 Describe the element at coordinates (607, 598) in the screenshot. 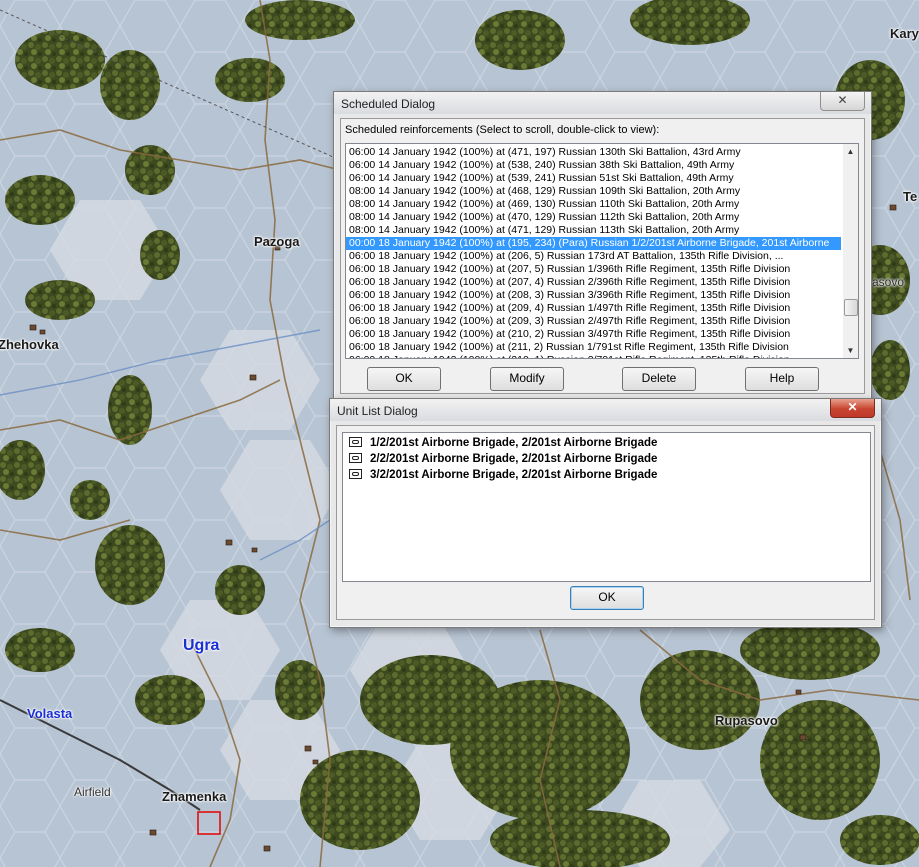

I see `unit-list-ok-button: OK` at that location.